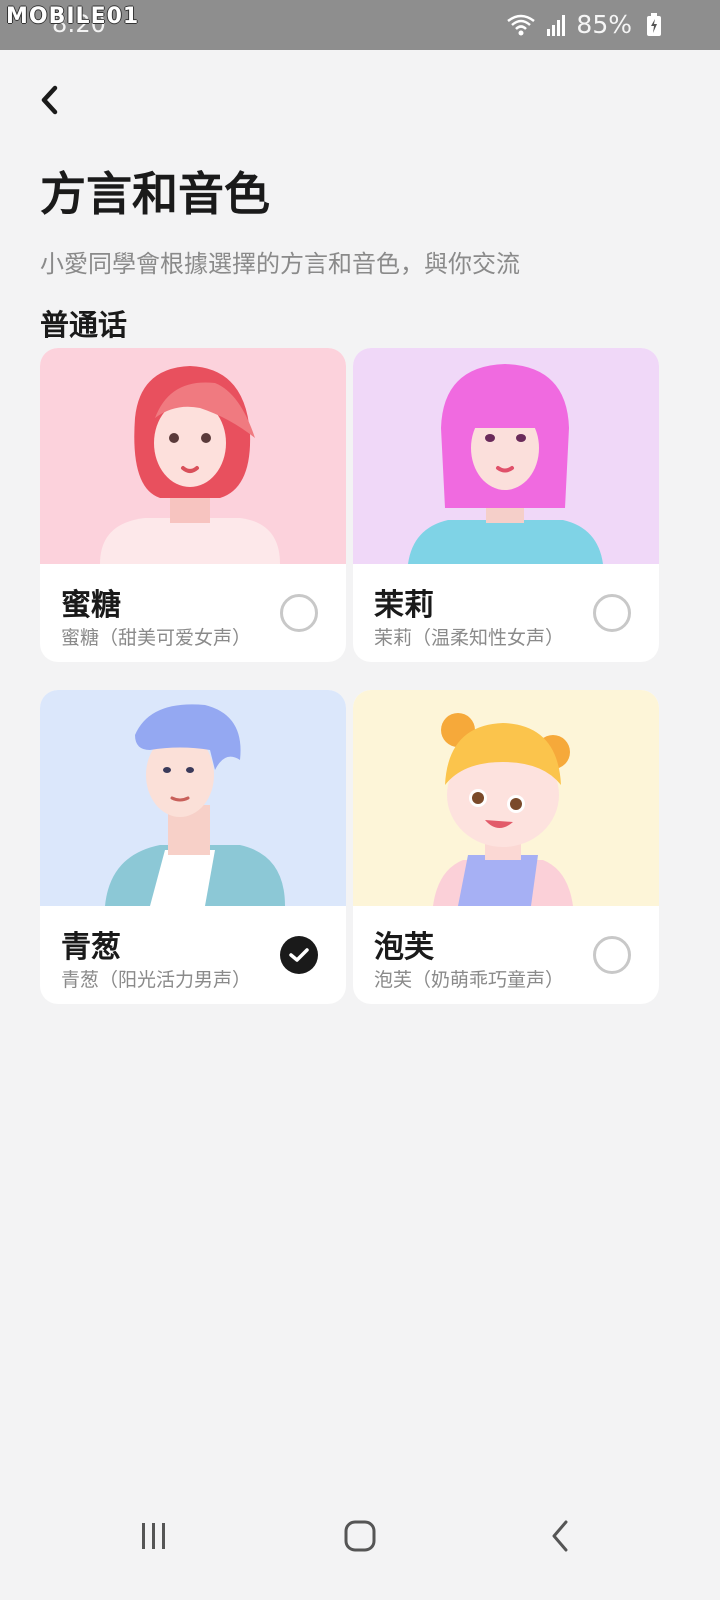 Image resolution: width=720 pixels, height=1600 pixels. Describe the element at coordinates (155, 194) in the screenshot. I see `page-title: 方言和音色` at that location.